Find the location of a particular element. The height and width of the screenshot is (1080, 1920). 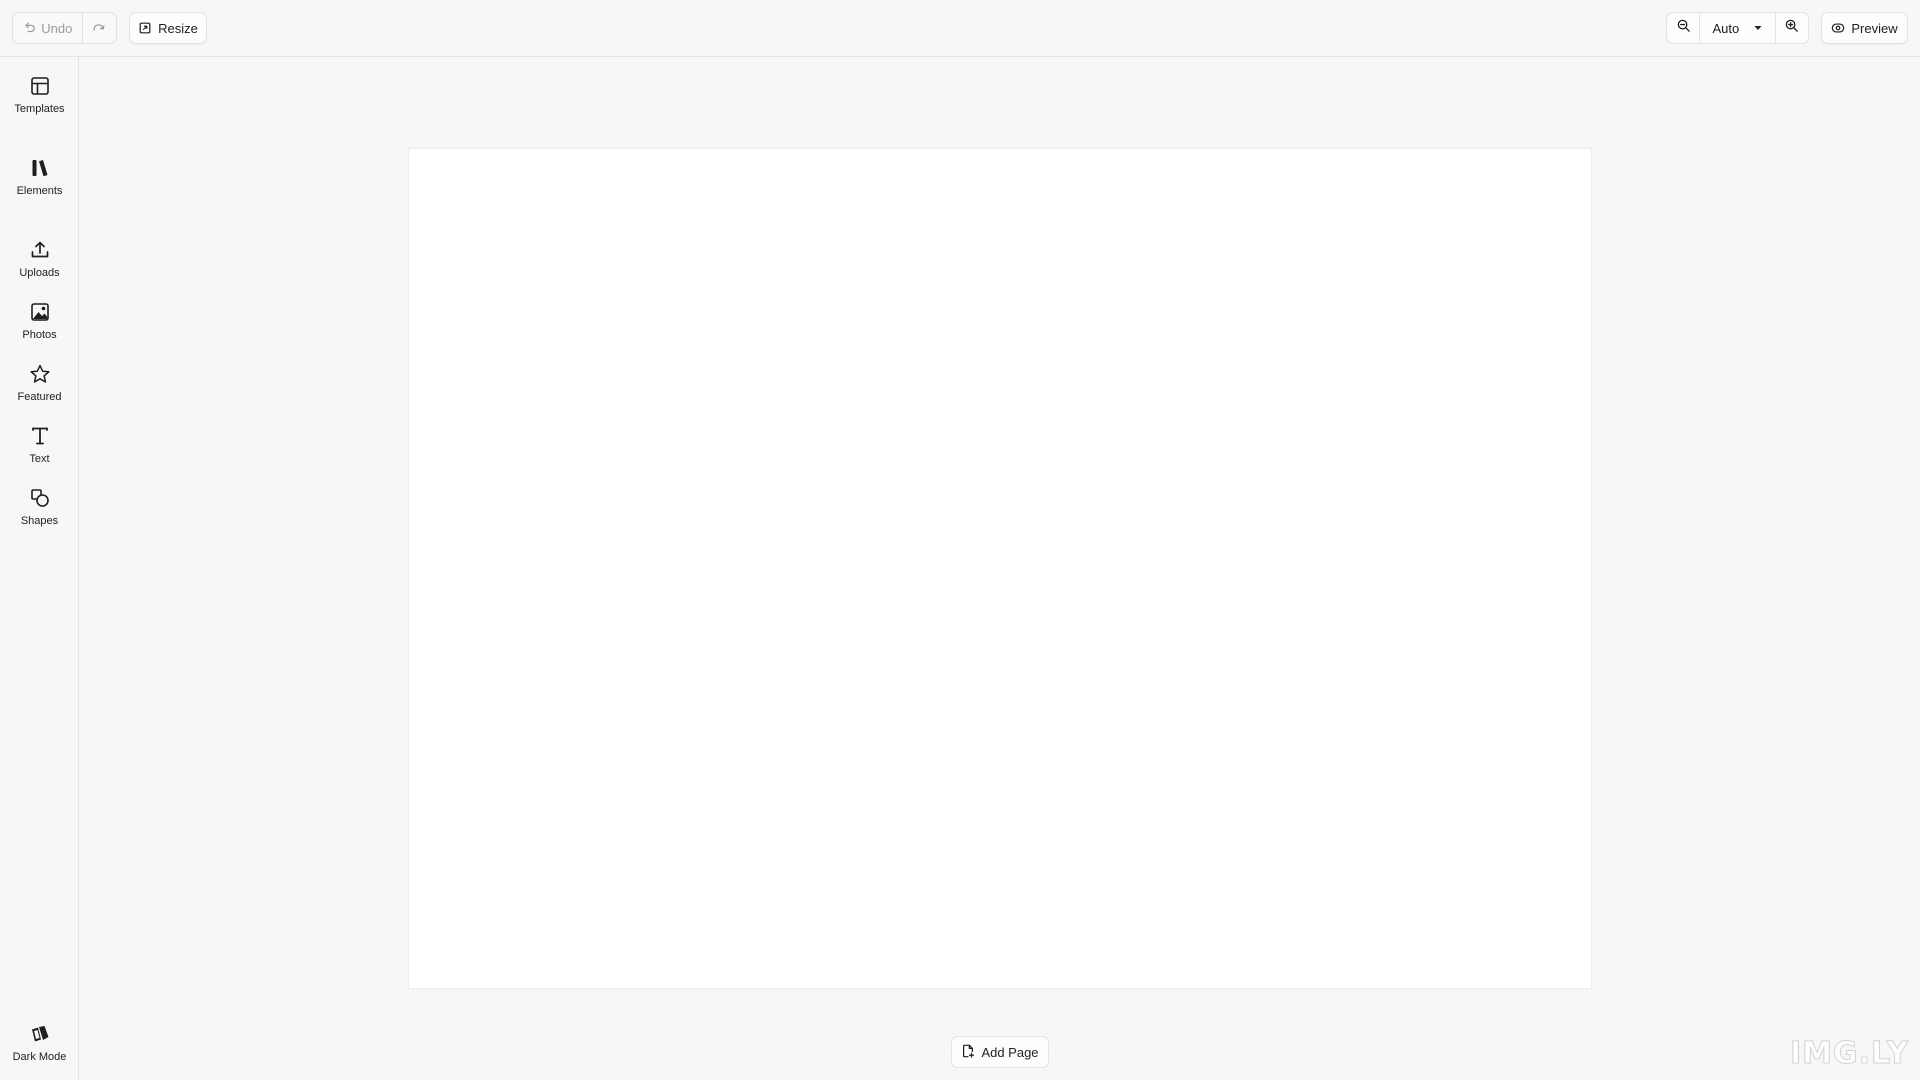

resize-button: Resize is located at coordinates (168, 28).